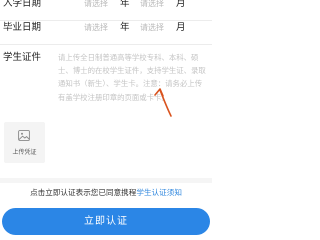 The width and height of the screenshot is (320, 240). What do you see at coordinates (24, 142) in the screenshot?
I see `upload-proof-button: 上传凭证` at bounding box center [24, 142].